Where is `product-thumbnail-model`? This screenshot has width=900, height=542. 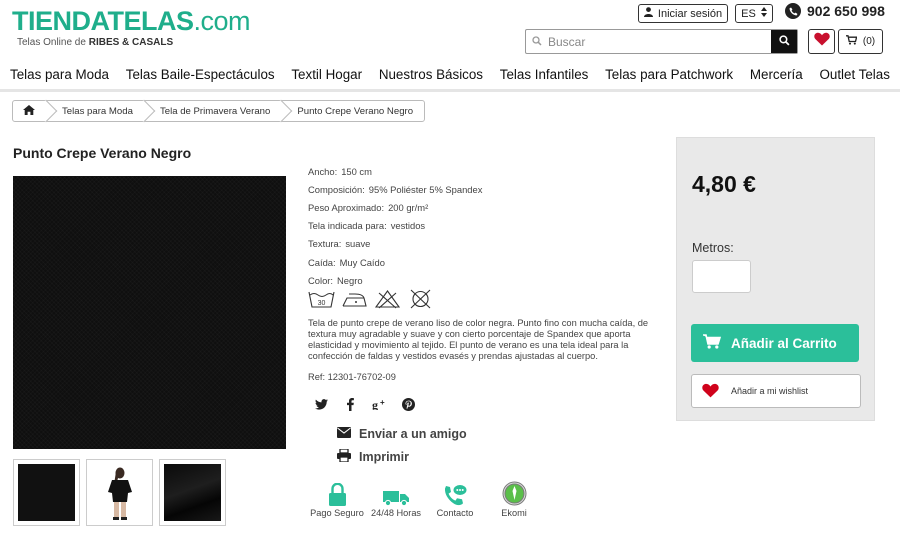 product-thumbnail-model is located at coordinates (119, 492).